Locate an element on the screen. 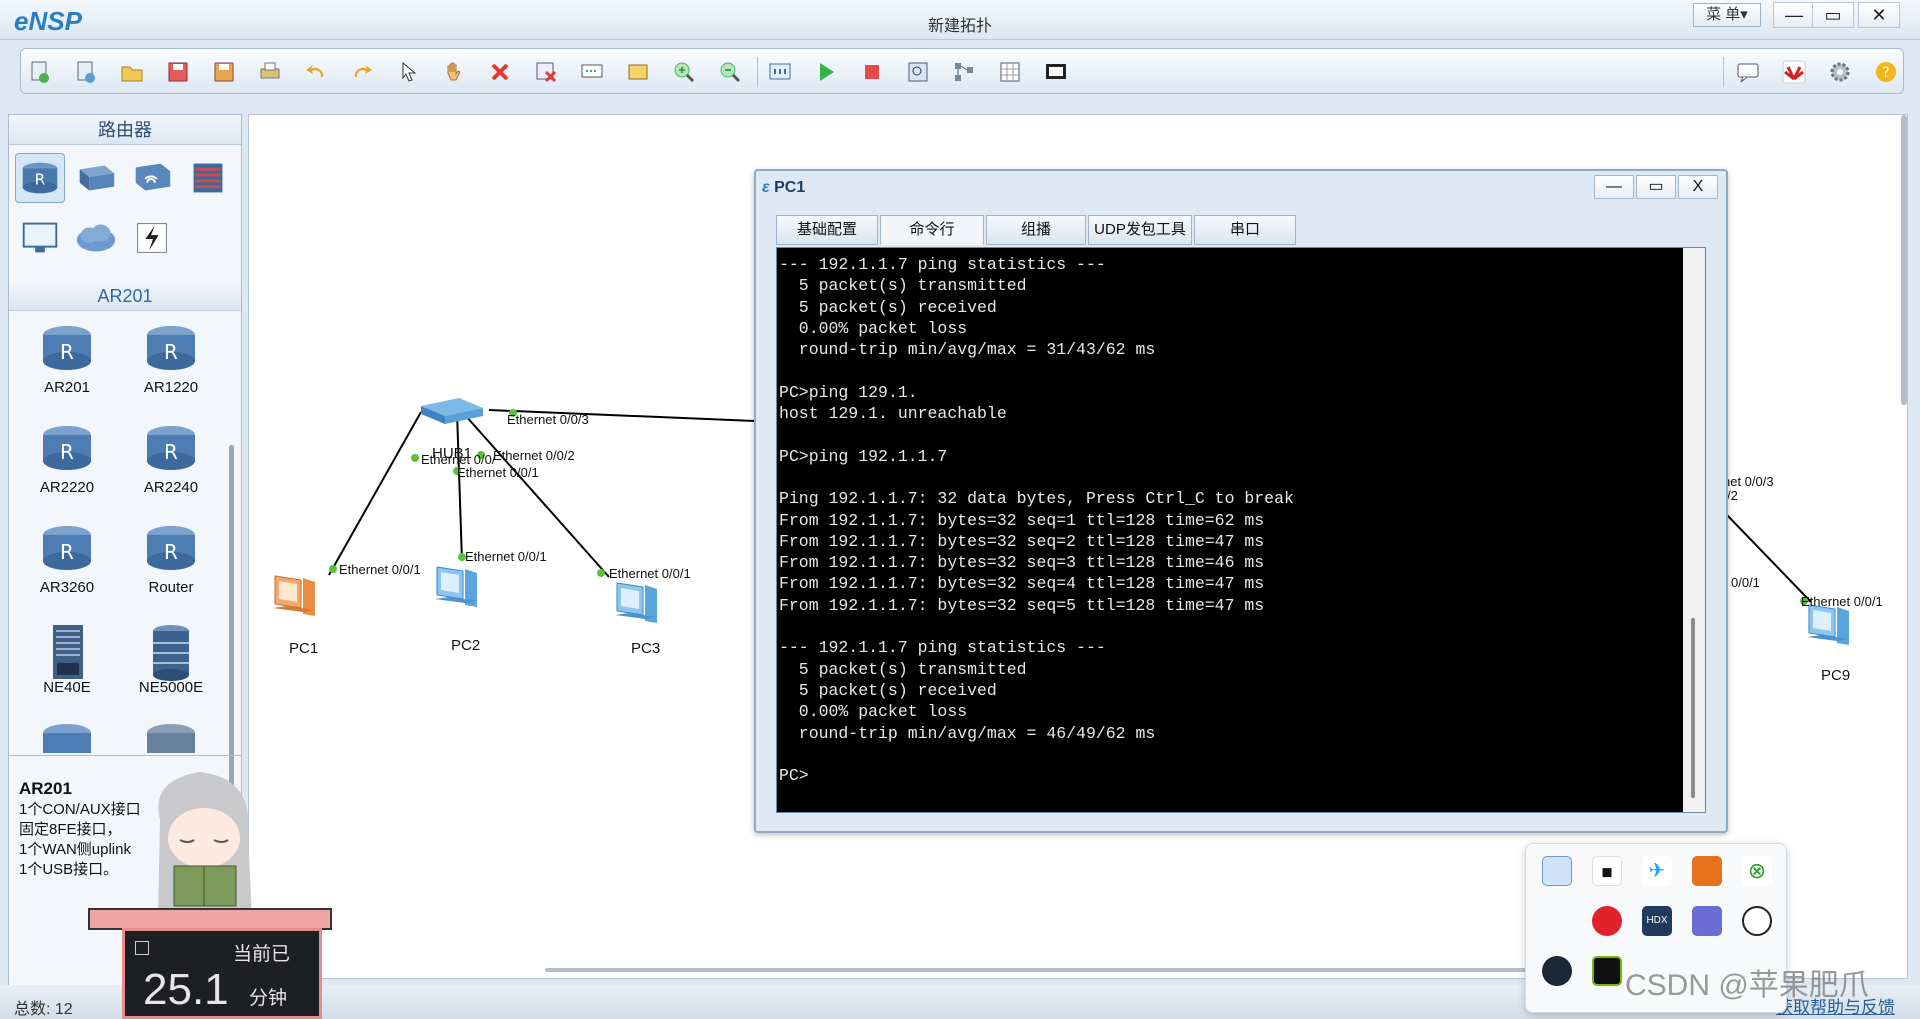  steam-icon is located at coordinates (1557, 971).